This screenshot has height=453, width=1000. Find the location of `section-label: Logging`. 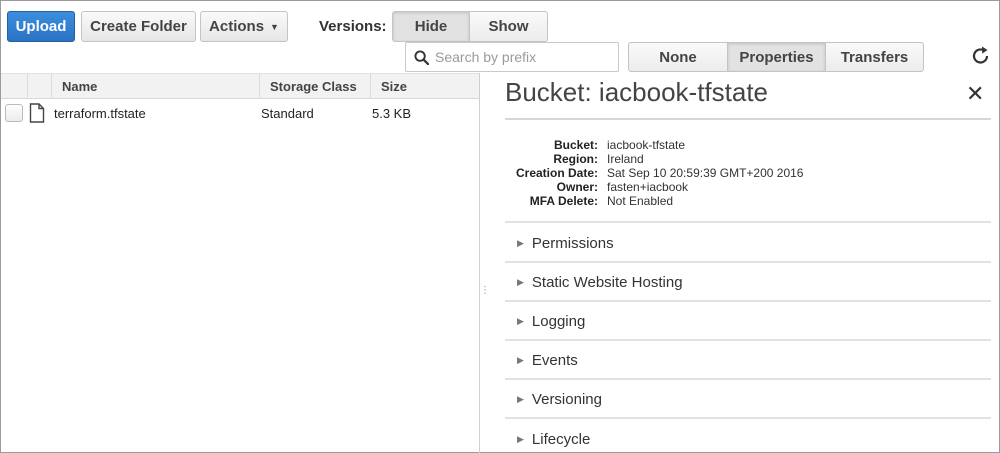

section-label: Logging is located at coordinates (558, 321).